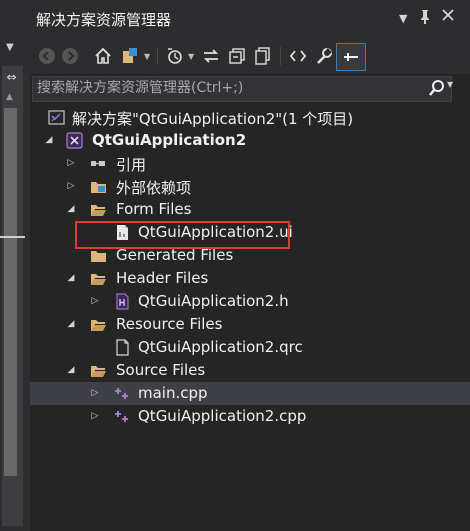  I want to click on qrc-file-label: QtGuiApplication2.qrc, so click(220, 347).